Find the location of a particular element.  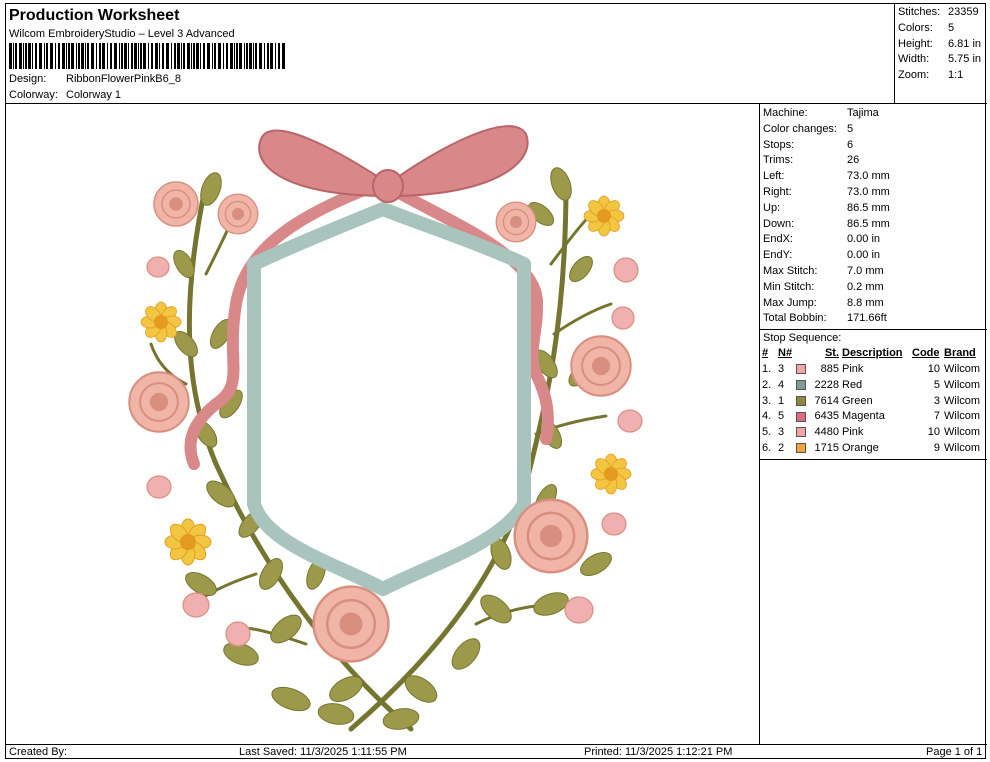

stop-stitches: 1715 is located at coordinates (826, 448).